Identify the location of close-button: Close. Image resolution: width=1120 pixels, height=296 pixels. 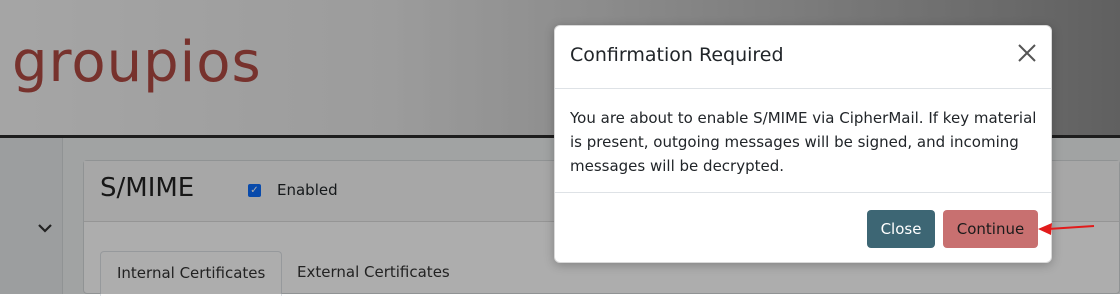
(901, 229).